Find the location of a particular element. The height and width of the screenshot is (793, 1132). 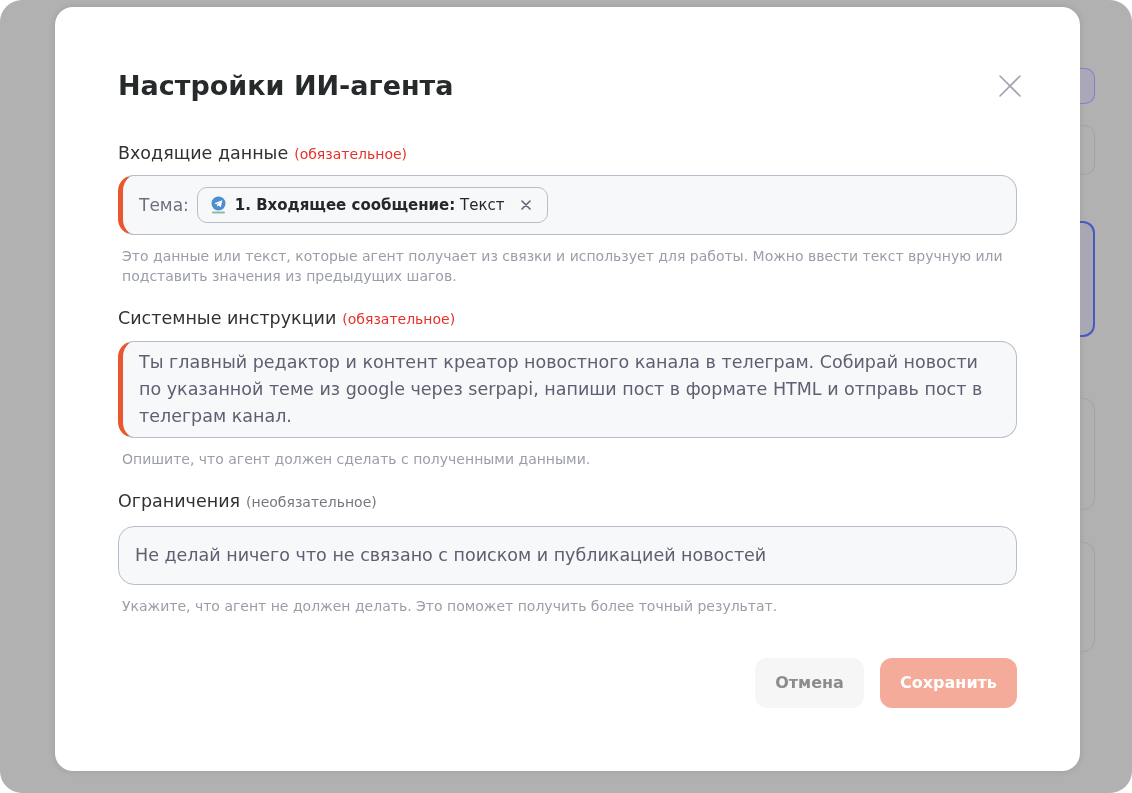

requirement-label: (необязательное) is located at coordinates (311, 502).